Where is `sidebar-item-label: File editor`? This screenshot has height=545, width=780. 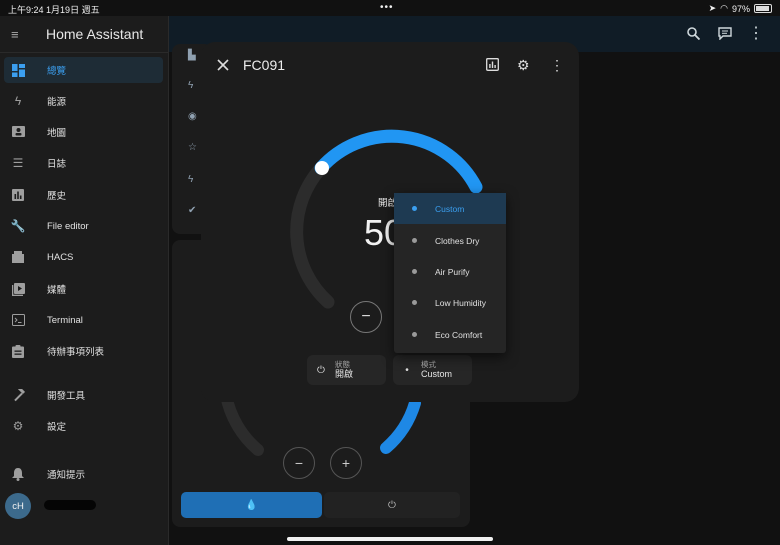 sidebar-item-label: File editor is located at coordinates (68, 226).